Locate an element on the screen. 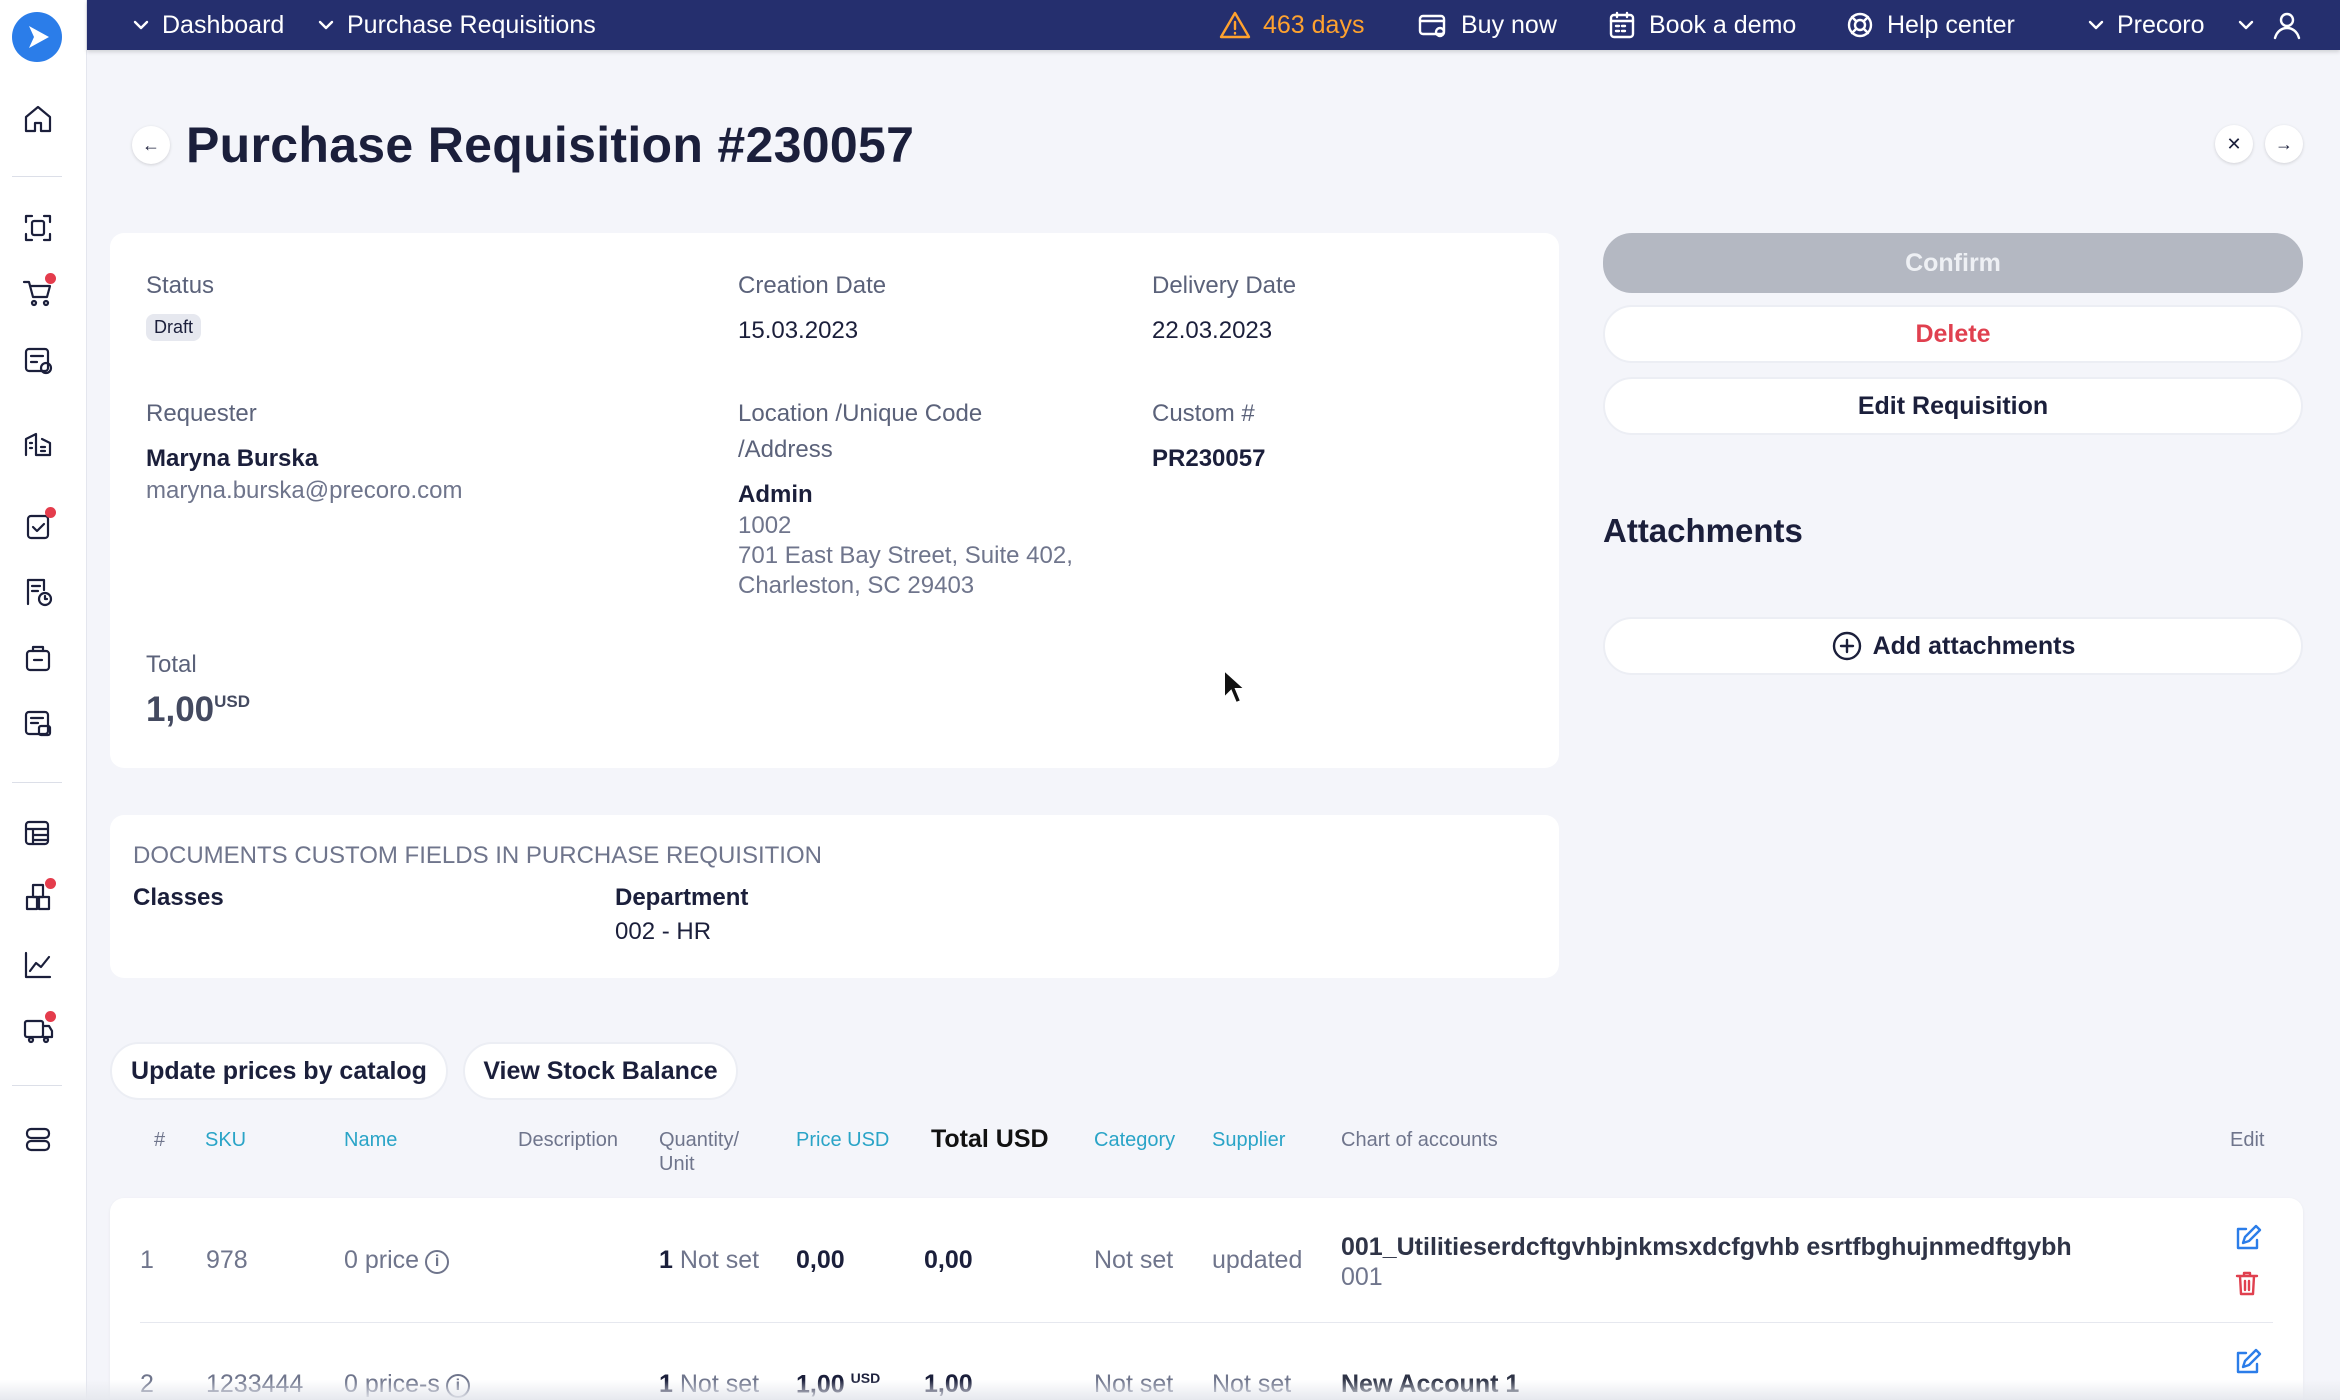 This screenshot has width=2340, height=1400. user-menu is located at coordinates (2270, 25).